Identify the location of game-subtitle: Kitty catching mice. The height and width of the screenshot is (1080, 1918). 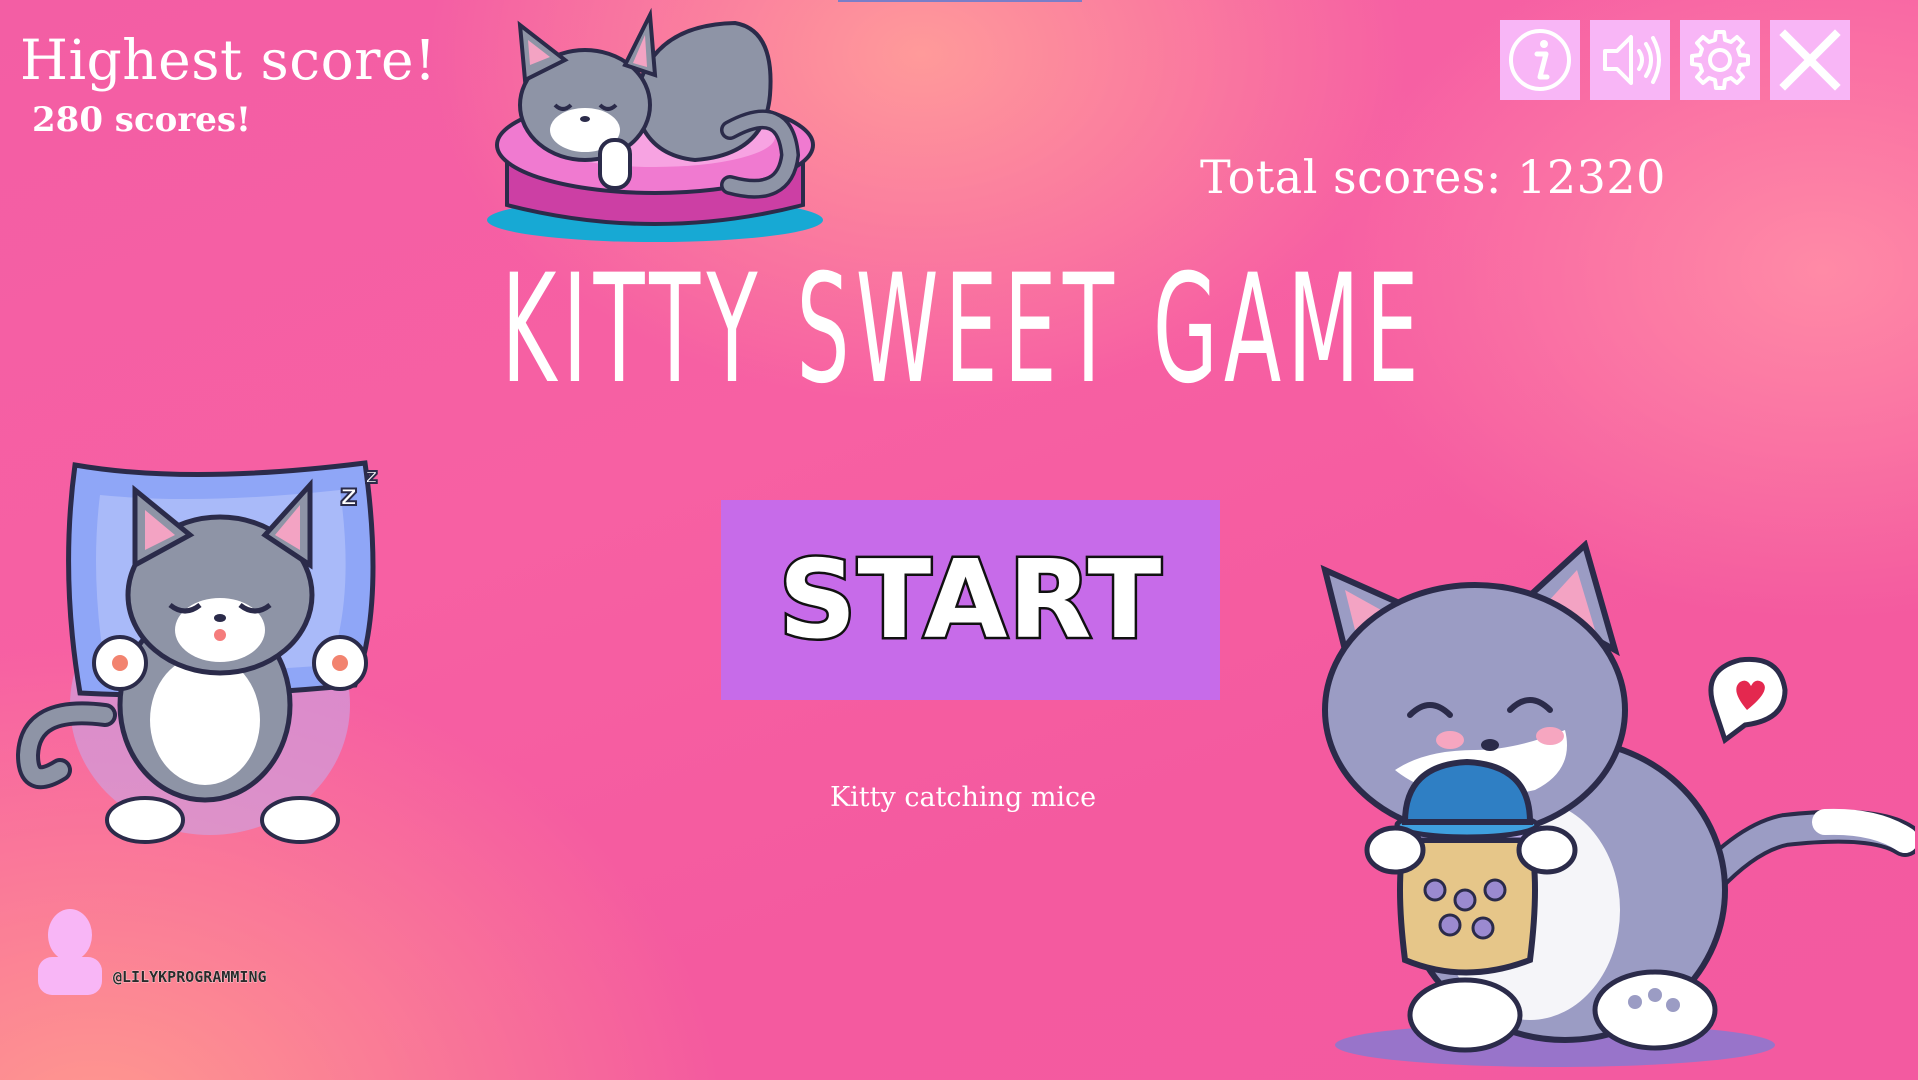
(963, 797).